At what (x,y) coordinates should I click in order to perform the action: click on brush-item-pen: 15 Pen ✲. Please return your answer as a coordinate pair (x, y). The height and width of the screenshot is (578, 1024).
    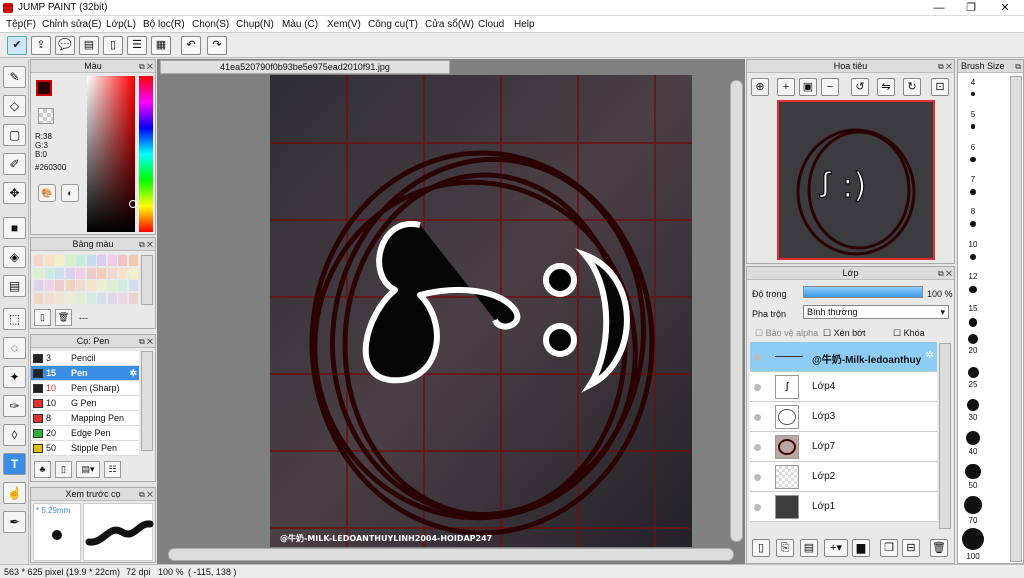
    Looking at the image, I should click on (85, 373).